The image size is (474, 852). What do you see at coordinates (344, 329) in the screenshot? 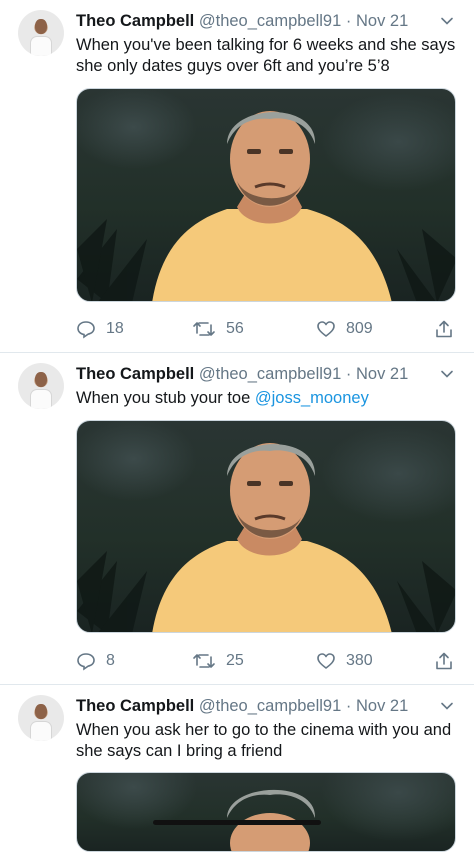
I see `like-button: 809` at bounding box center [344, 329].